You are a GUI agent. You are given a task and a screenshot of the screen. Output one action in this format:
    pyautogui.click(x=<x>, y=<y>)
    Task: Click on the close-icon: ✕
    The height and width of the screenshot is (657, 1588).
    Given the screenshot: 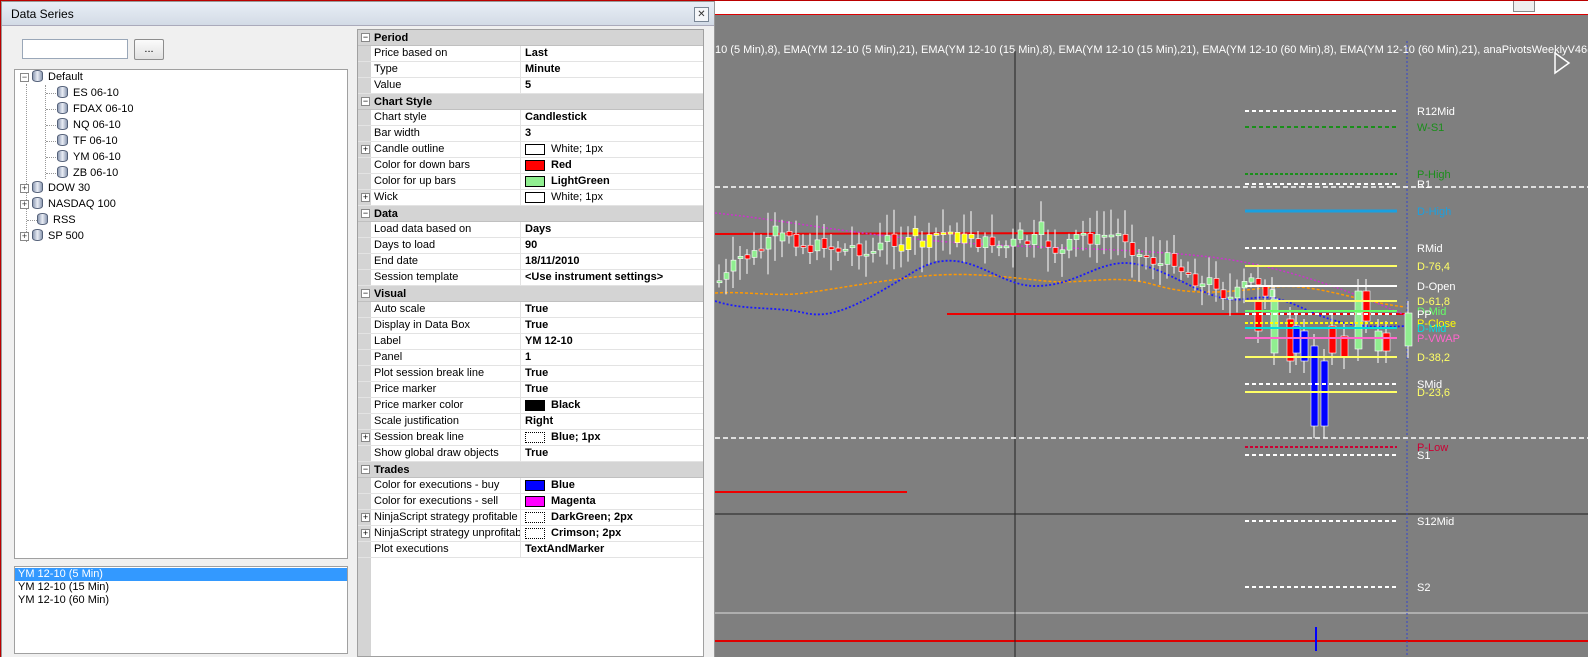 What is the action you would take?
    pyautogui.click(x=701, y=14)
    